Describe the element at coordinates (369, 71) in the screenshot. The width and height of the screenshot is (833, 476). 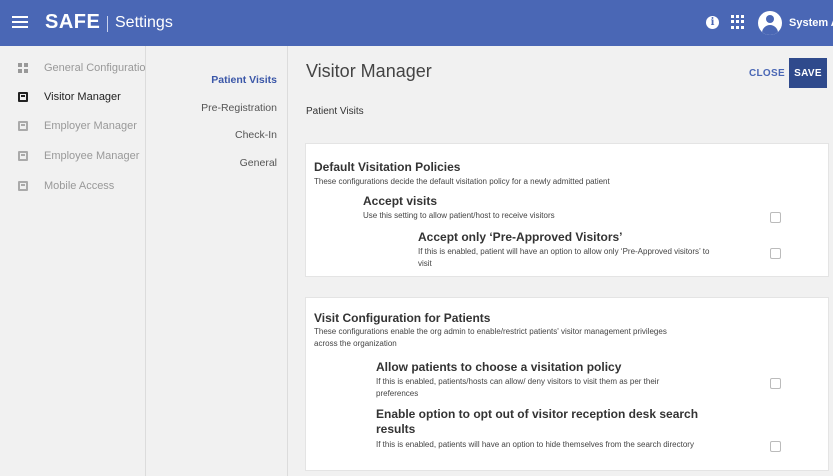
I see `page-title: Visitor Manager` at that location.